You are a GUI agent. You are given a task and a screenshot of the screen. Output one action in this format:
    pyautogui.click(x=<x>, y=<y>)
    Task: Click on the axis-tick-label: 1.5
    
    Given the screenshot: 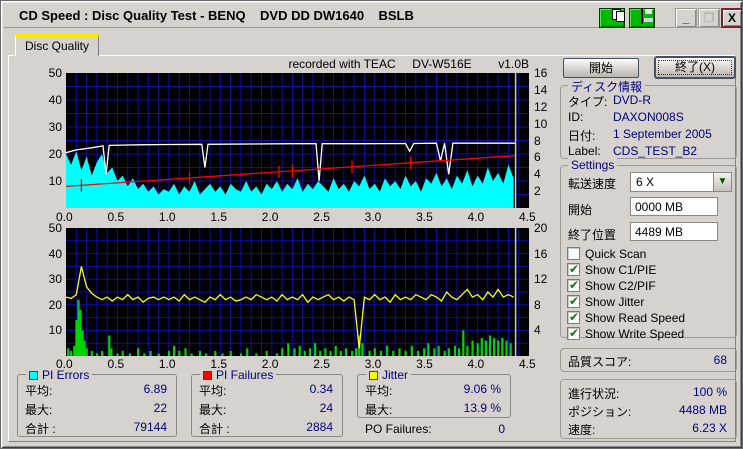 What is the action you would take?
    pyautogui.click(x=219, y=217)
    